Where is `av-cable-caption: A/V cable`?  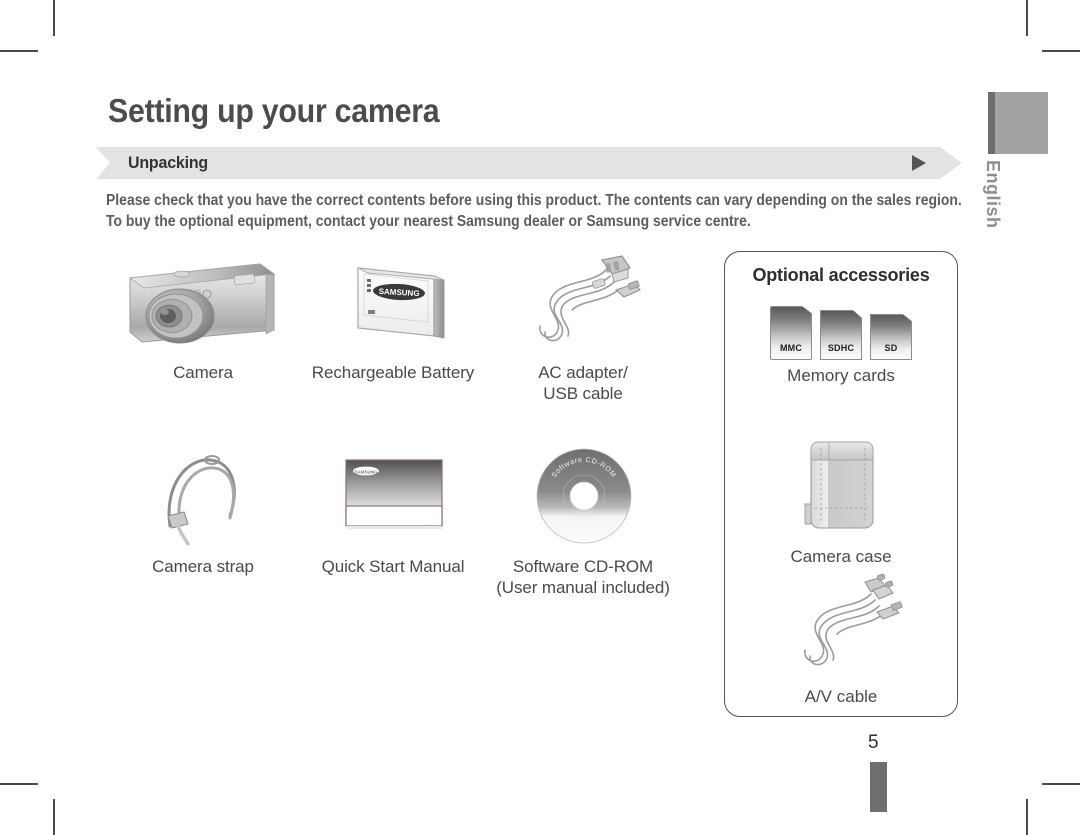 av-cable-caption: A/V cable is located at coordinates (841, 696).